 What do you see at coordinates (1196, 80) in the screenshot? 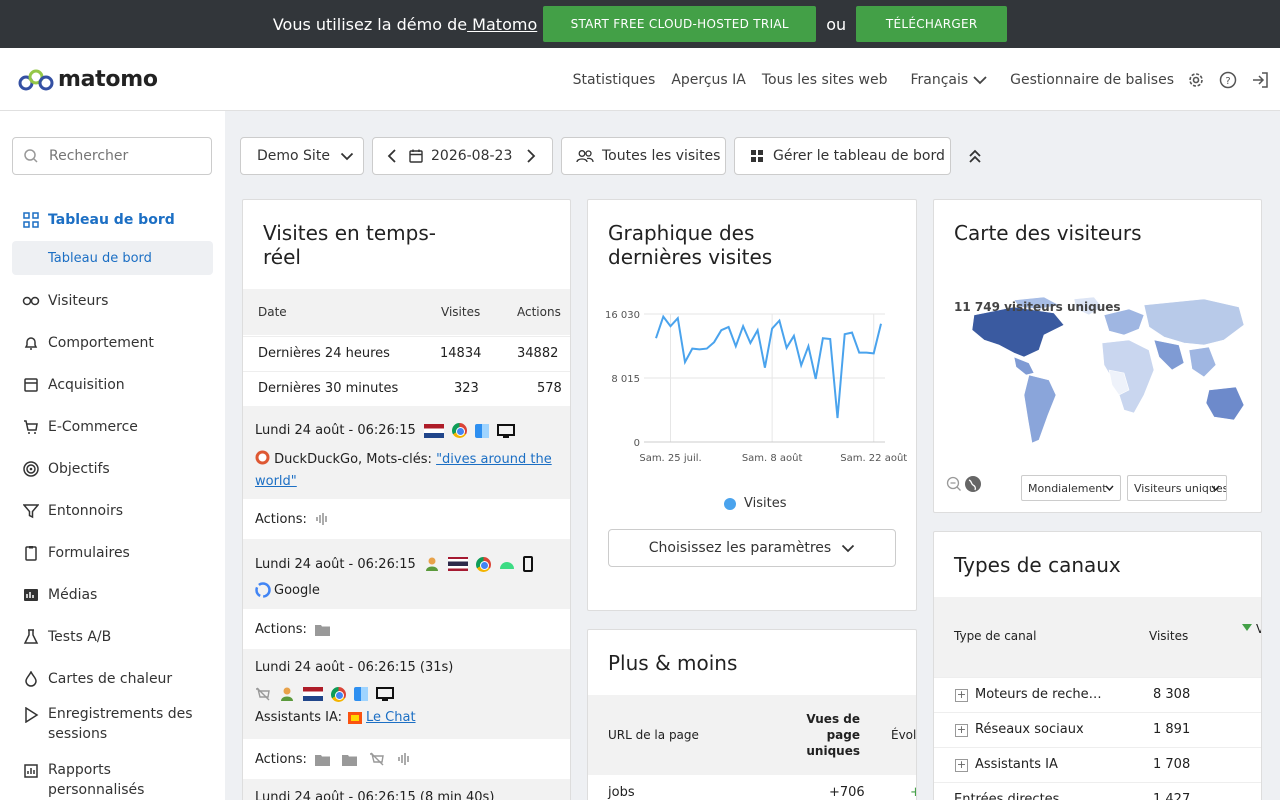
I see `gear-icon` at bounding box center [1196, 80].